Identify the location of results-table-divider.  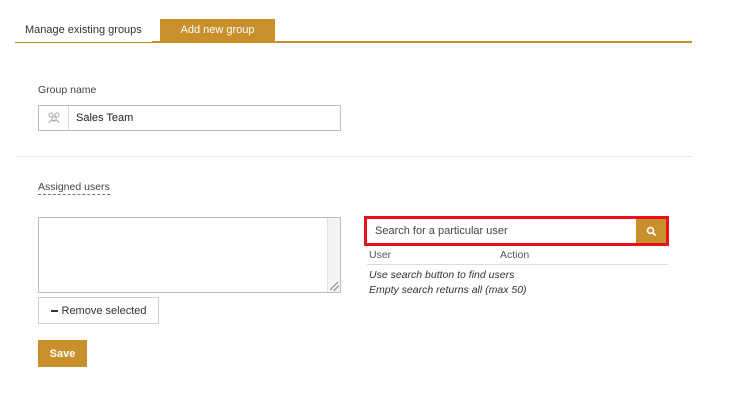
(517, 264).